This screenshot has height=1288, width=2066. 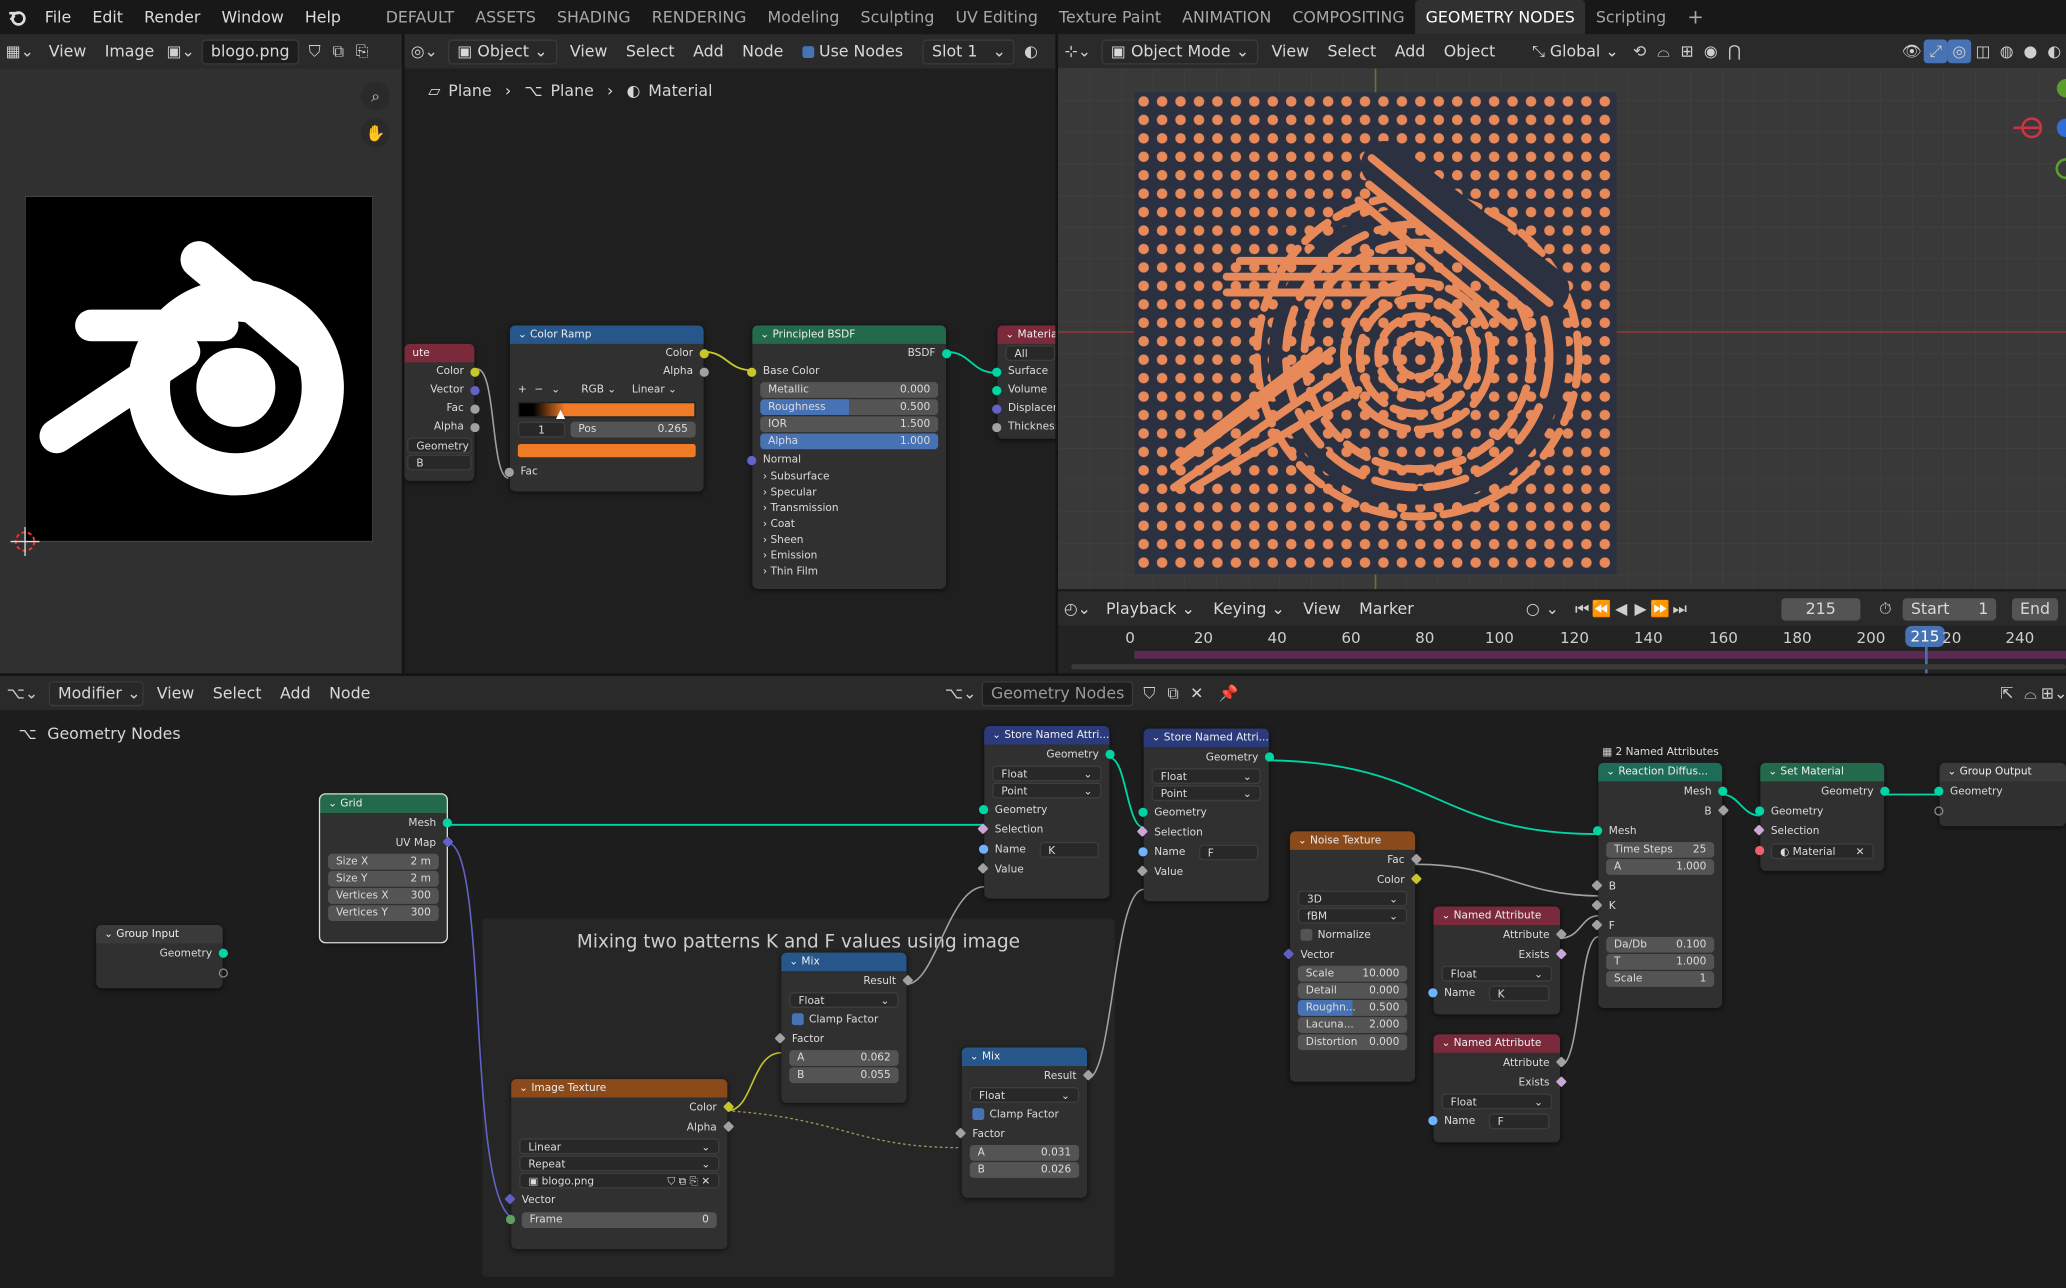 What do you see at coordinates (1077, 609) in the screenshot?
I see `timeline-type-icon: ◴⌄` at bounding box center [1077, 609].